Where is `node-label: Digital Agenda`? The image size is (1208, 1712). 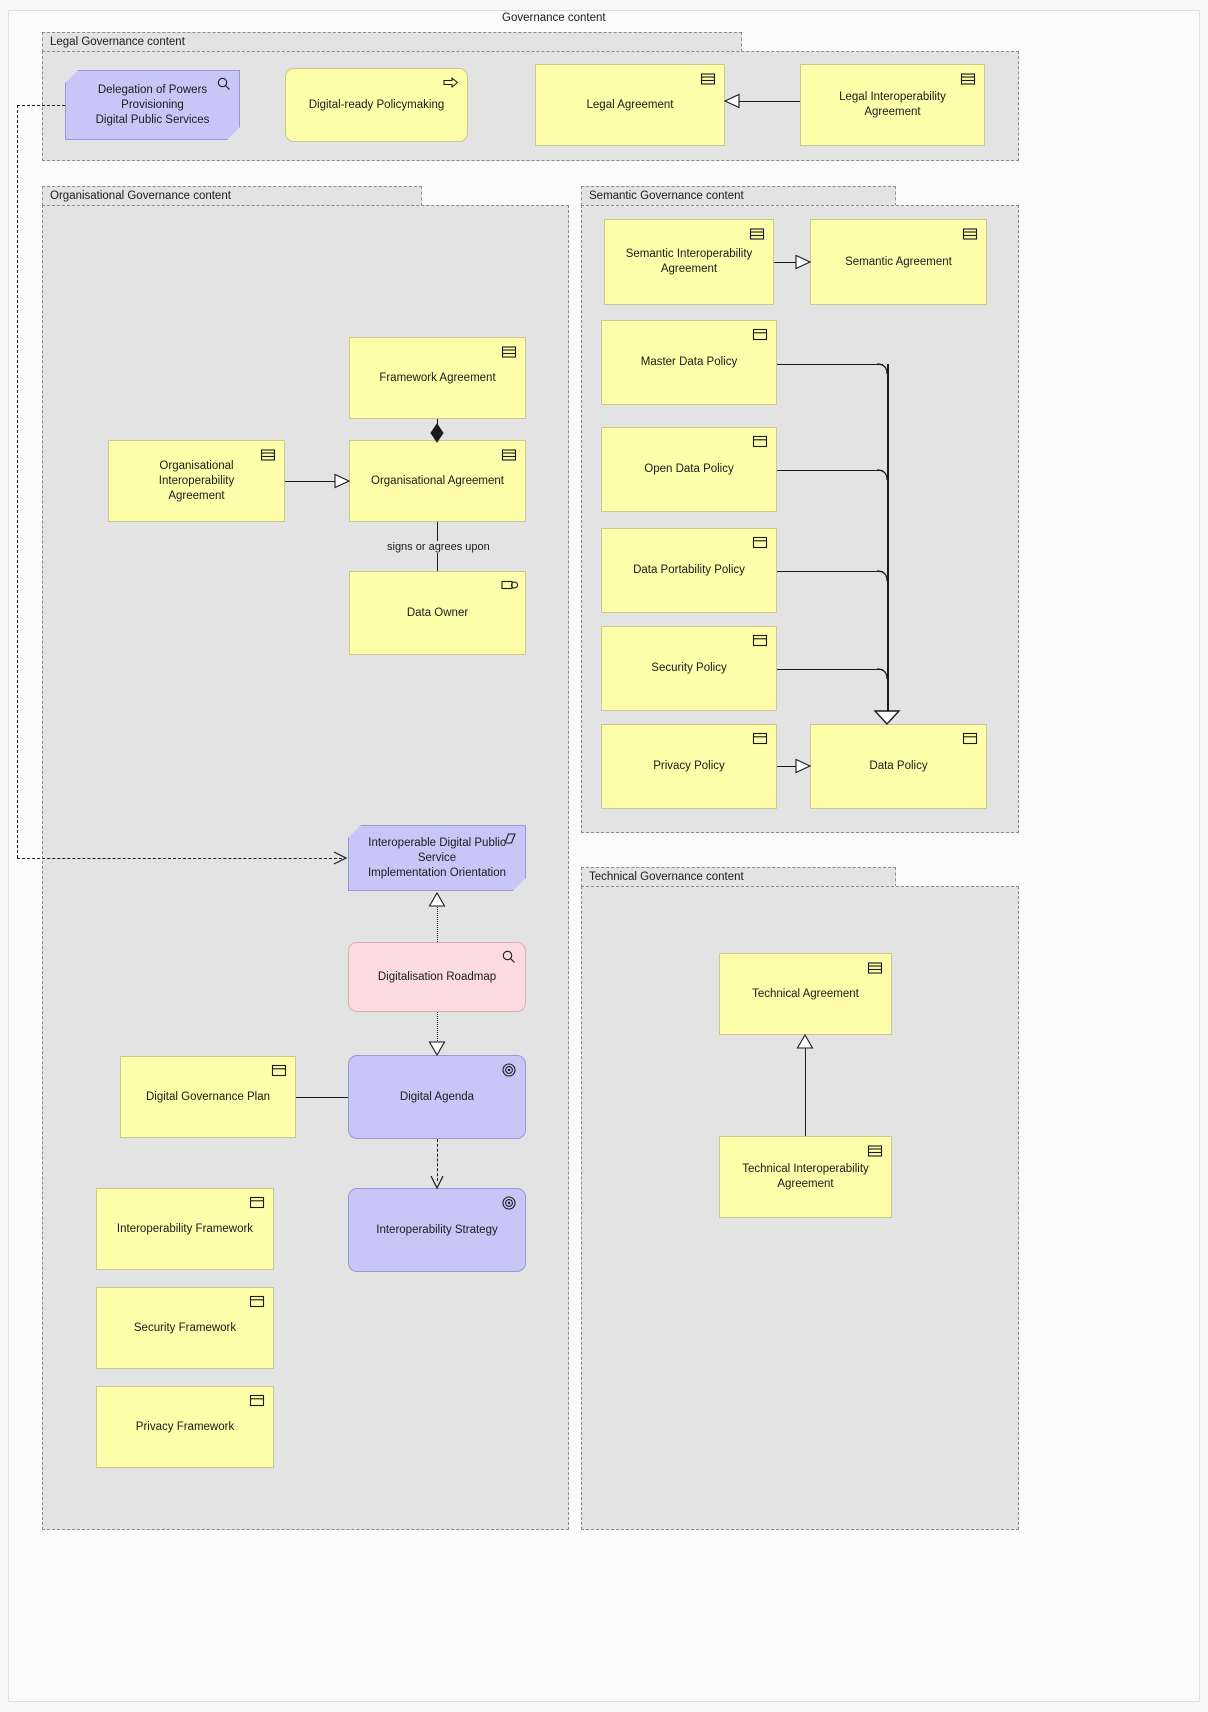 node-label: Digital Agenda is located at coordinates (437, 1096).